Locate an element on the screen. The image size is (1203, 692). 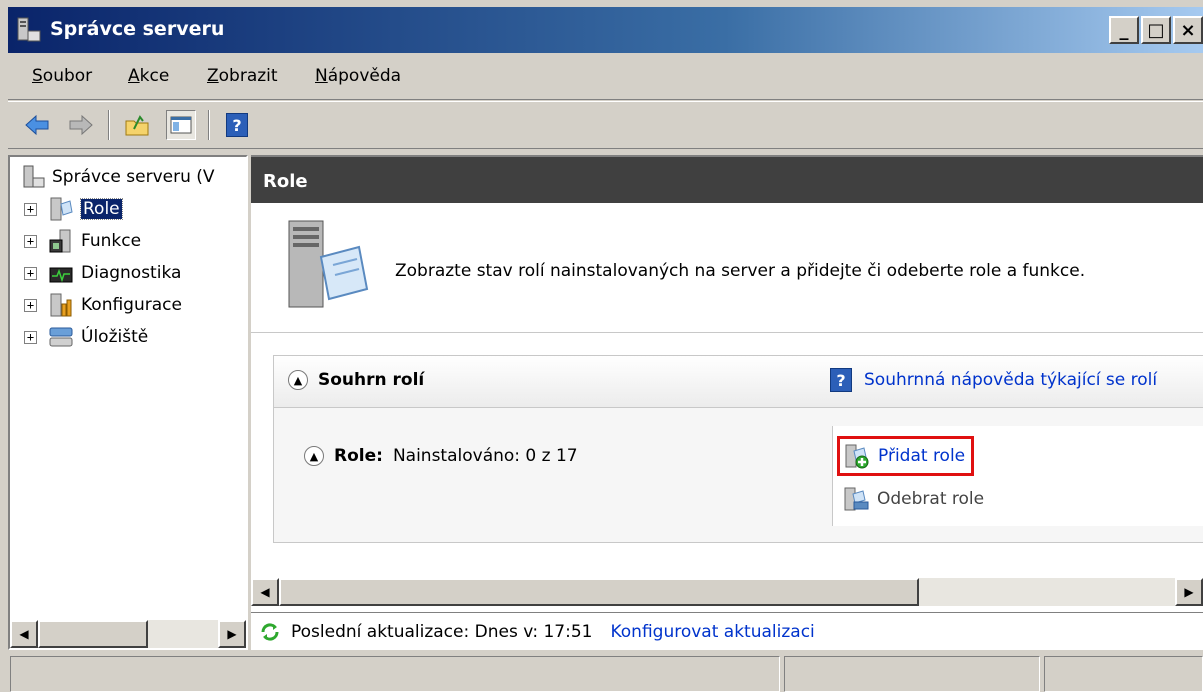
tree-item-label: Konfigurace is located at coordinates (131, 305).